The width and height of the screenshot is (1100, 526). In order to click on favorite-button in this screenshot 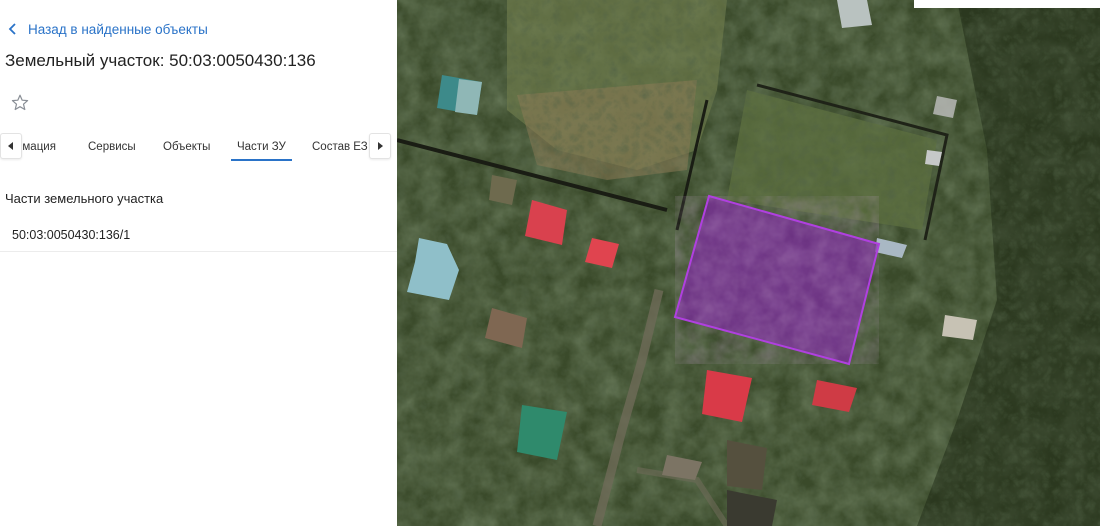, I will do `click(20, 103)`.